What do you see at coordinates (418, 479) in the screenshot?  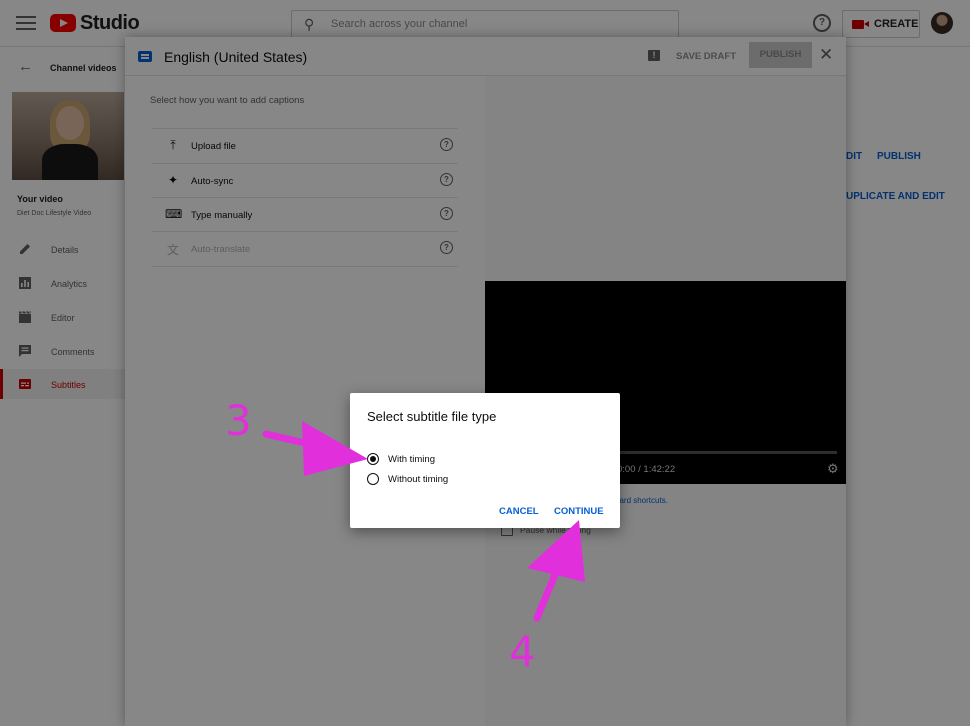 I see `radio-label: Without timing` at bounding box center [418, 479].